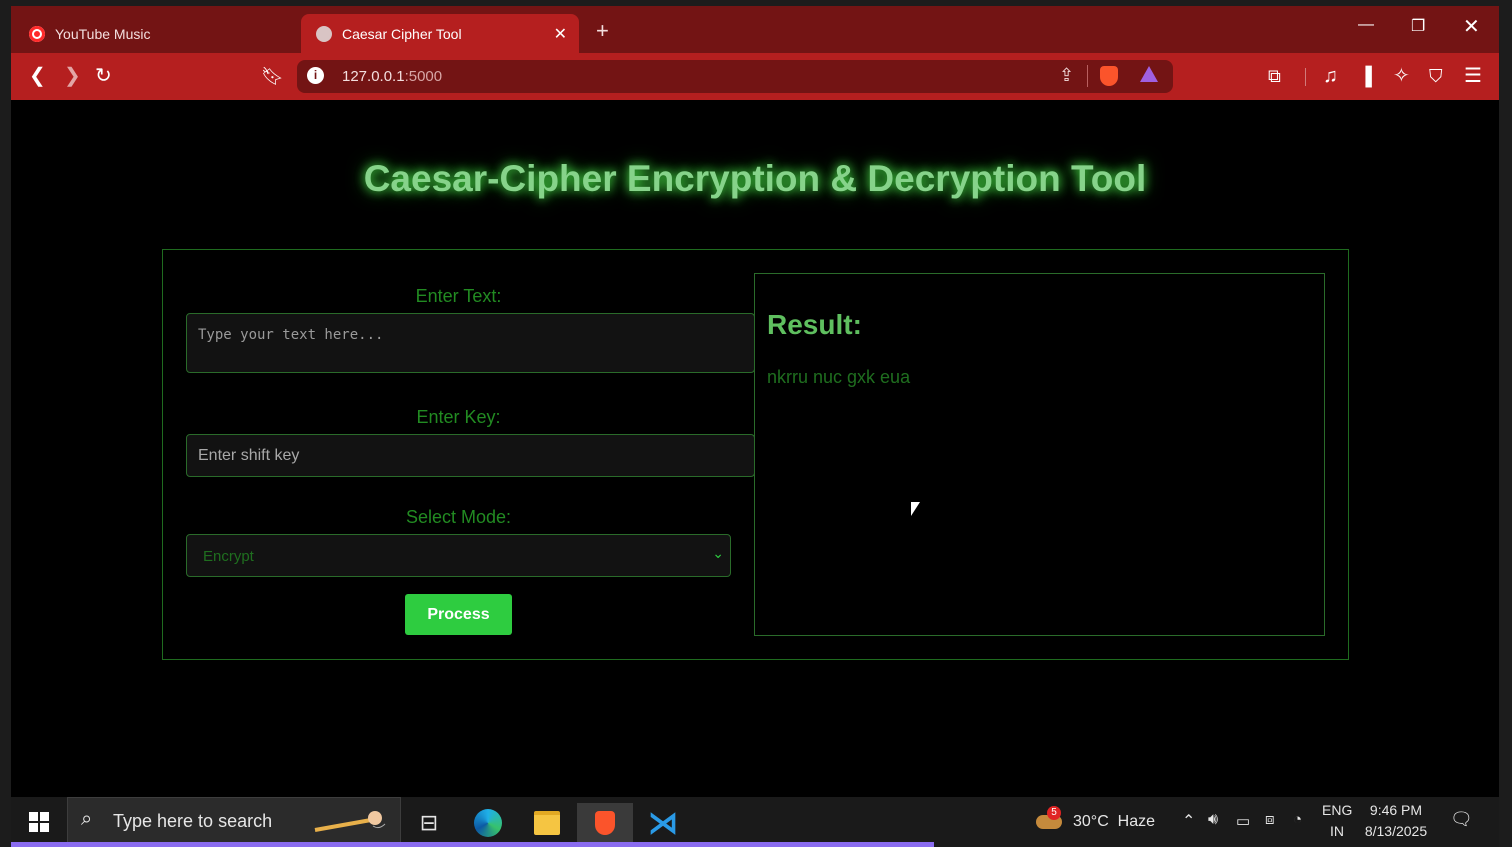 This screenshot has height=847, width=1512. What do you see at coordinates (1297, 819) in the screenshot?
I see `wifi-icon: ◔` at bounding box center [1297, 819].